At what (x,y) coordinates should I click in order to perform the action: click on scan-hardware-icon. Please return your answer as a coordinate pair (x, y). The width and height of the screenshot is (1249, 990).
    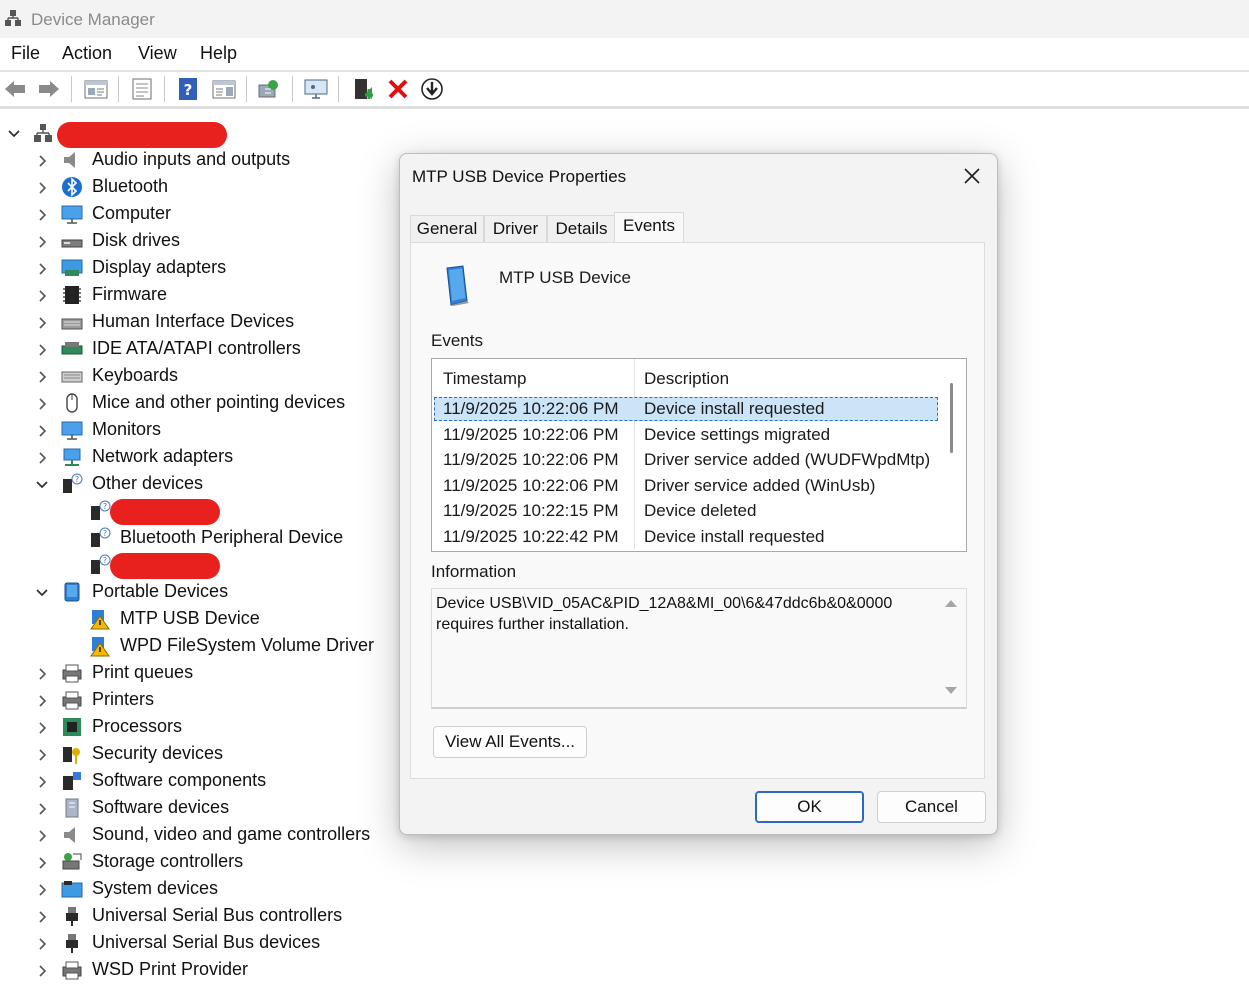
    Looking at the image, I should click on (269, 89).